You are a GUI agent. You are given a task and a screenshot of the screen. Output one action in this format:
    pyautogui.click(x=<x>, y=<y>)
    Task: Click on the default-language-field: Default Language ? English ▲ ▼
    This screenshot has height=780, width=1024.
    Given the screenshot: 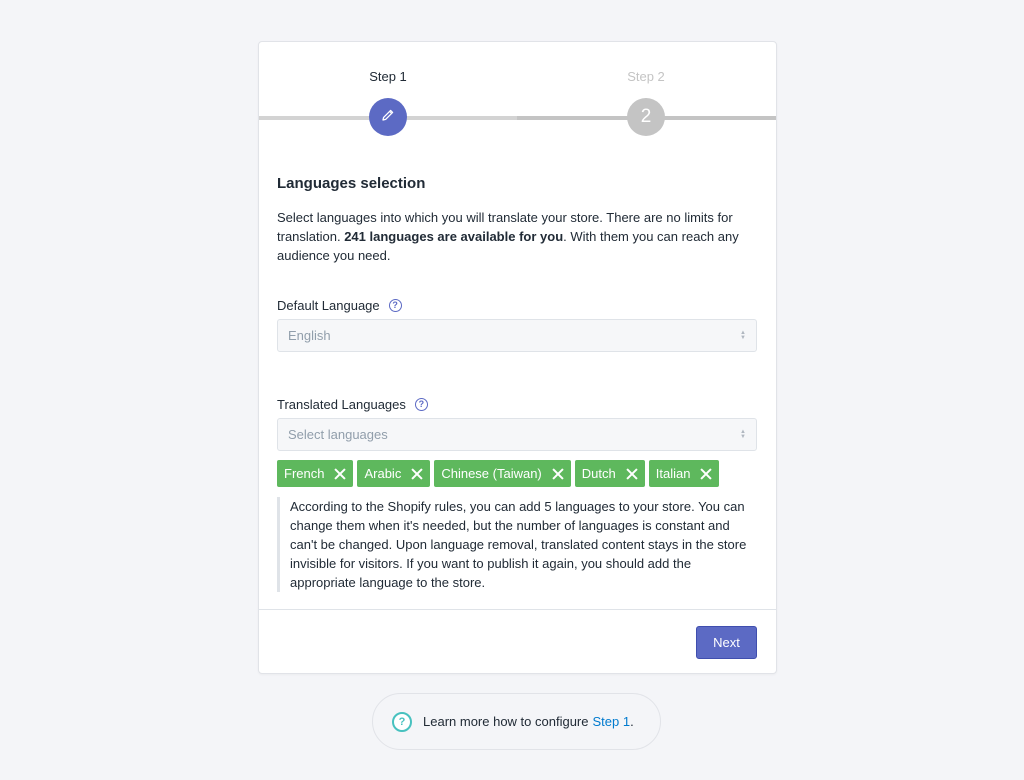 What is the action you would take?
    pyautogui.click(x=518, y=324)
    